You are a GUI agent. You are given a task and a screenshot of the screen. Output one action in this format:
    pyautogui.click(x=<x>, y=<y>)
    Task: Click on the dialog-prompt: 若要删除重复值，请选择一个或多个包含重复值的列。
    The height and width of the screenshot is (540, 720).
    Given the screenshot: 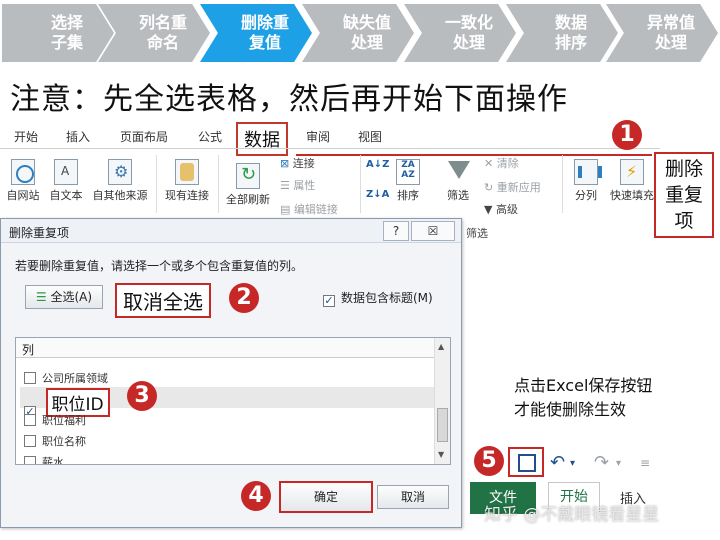 What is the action you would take?
    pyautogui.click(x=159, y=266)
    